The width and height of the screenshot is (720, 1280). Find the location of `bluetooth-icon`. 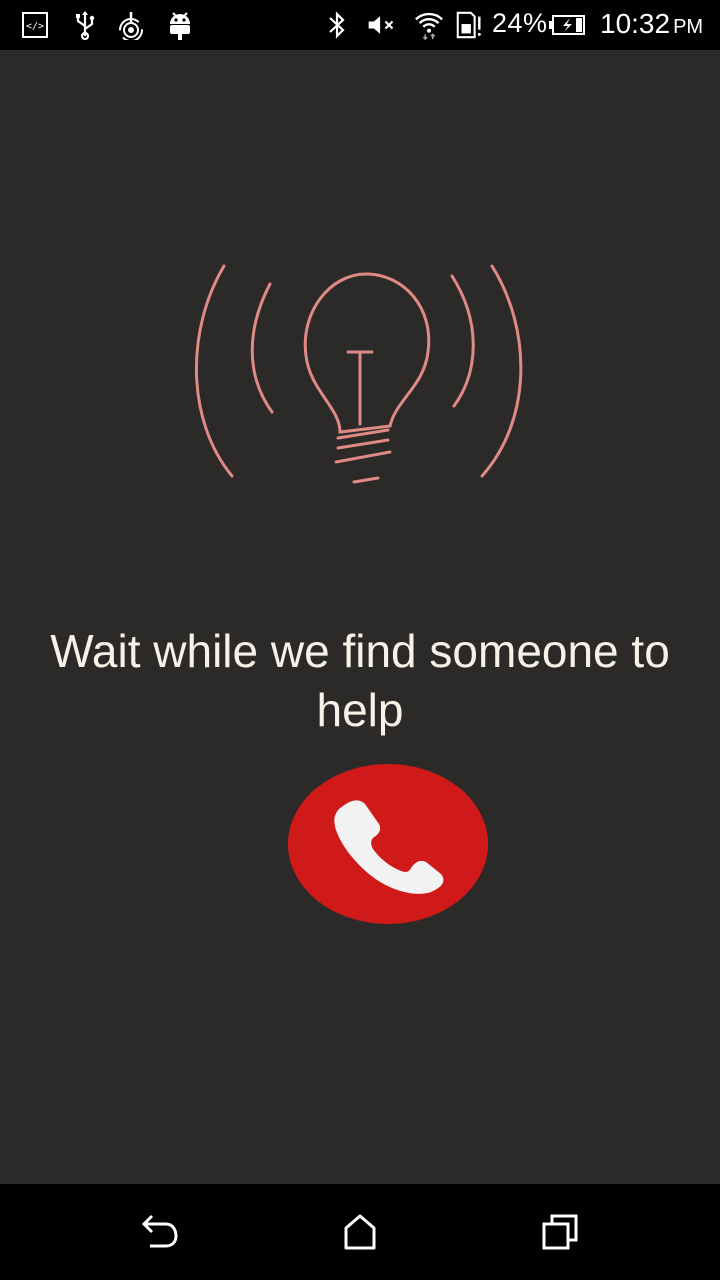

bluetooth-icon is located at coordinates (337, 25).